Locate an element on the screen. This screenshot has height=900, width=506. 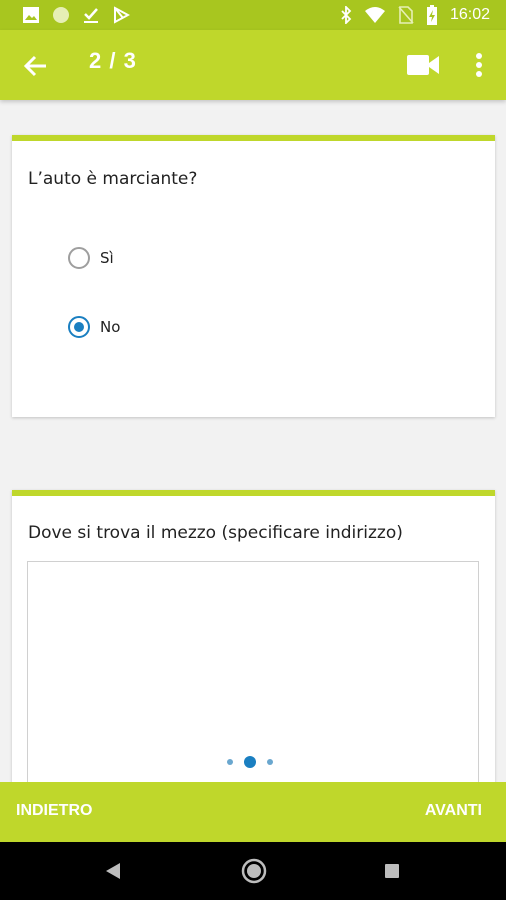
circle-icon is located at coordinates (61, 15).